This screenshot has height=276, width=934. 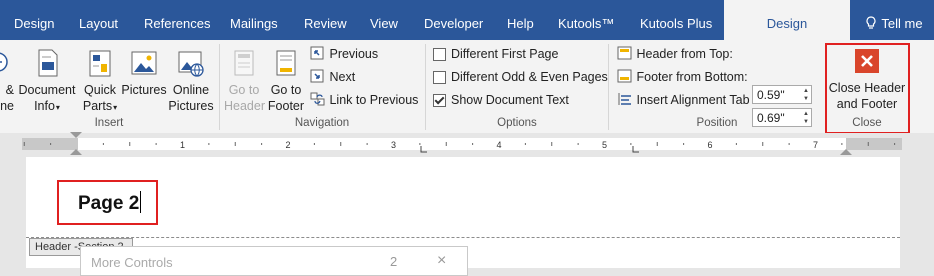 I want to click on show-document-text-checkbox: Show Document Text, so click(x=501, y=100).